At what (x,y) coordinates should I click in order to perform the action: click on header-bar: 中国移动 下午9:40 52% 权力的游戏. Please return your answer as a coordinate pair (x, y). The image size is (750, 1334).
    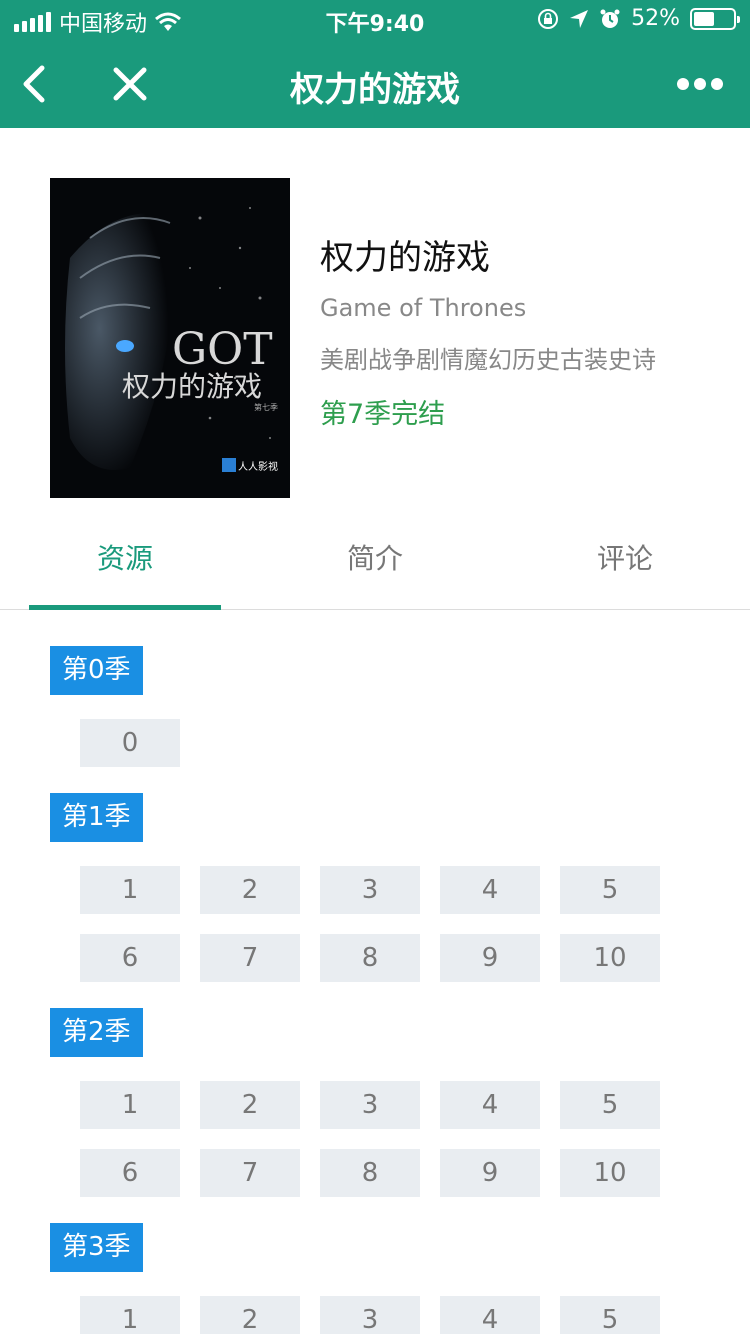
    Looking at the image, I should click on (375, 64).